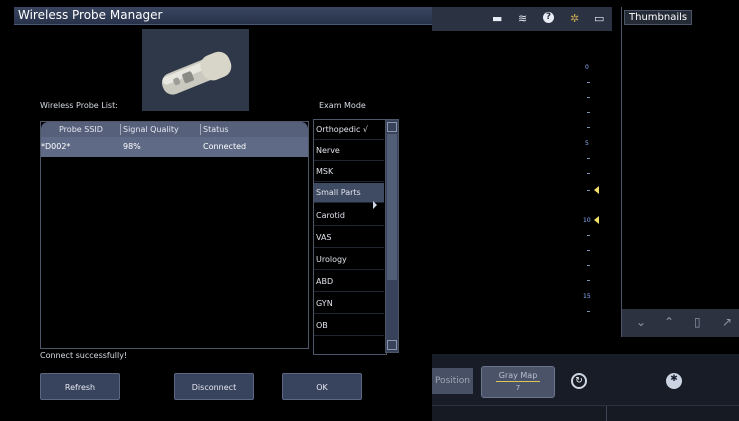 This screenshot has width=739, height=421. Describe the element at coordinates (56, 146) in the screenshot. I see `probe-ssid: *D002*` at that location.